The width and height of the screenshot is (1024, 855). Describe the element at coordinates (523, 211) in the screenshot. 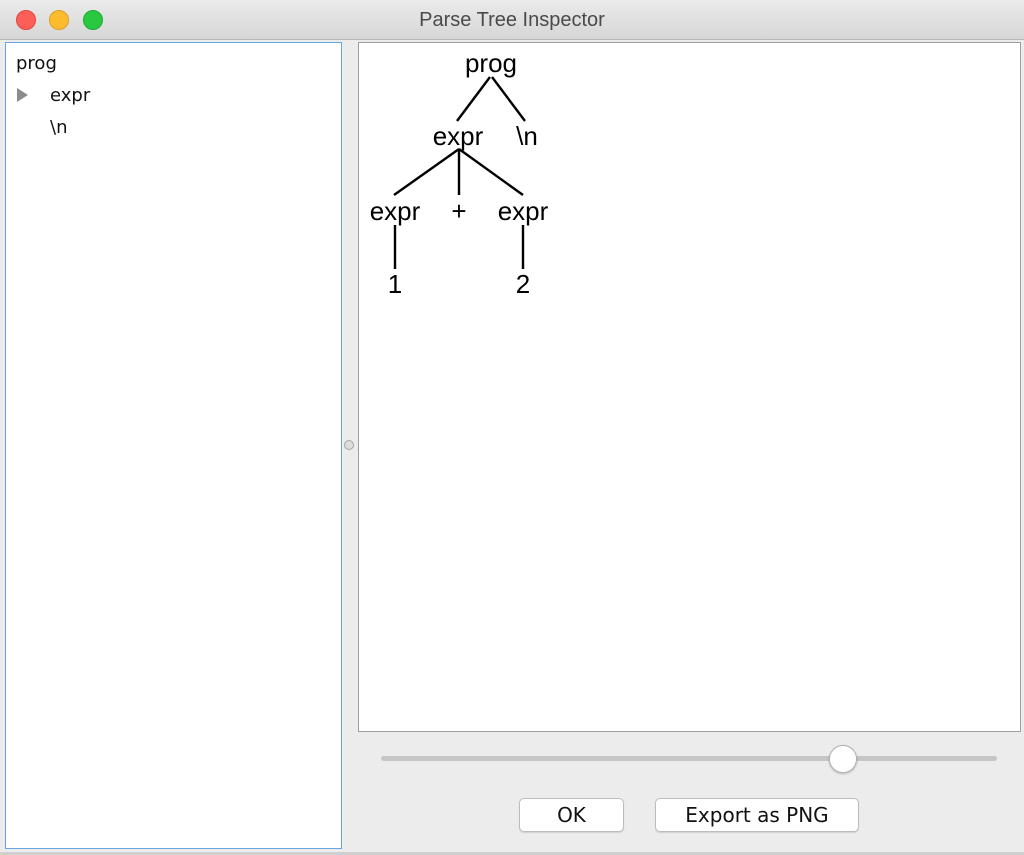

I see `node-expr-right: expr` at that location.